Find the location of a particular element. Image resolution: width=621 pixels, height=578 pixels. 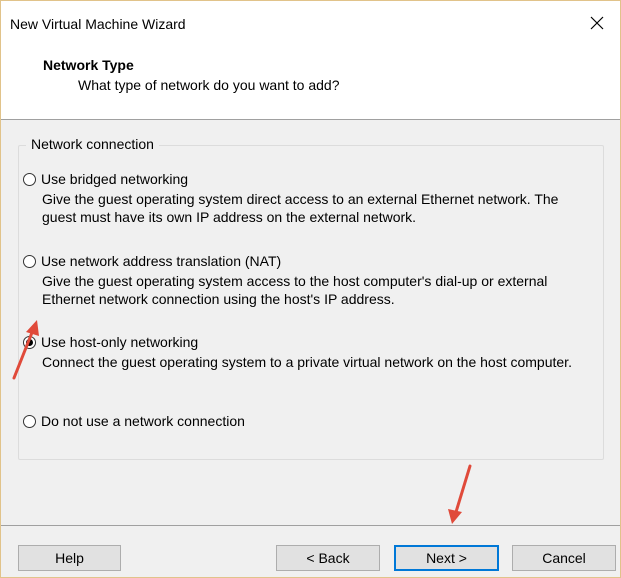

close-icon is located at coordinates (597, 23).